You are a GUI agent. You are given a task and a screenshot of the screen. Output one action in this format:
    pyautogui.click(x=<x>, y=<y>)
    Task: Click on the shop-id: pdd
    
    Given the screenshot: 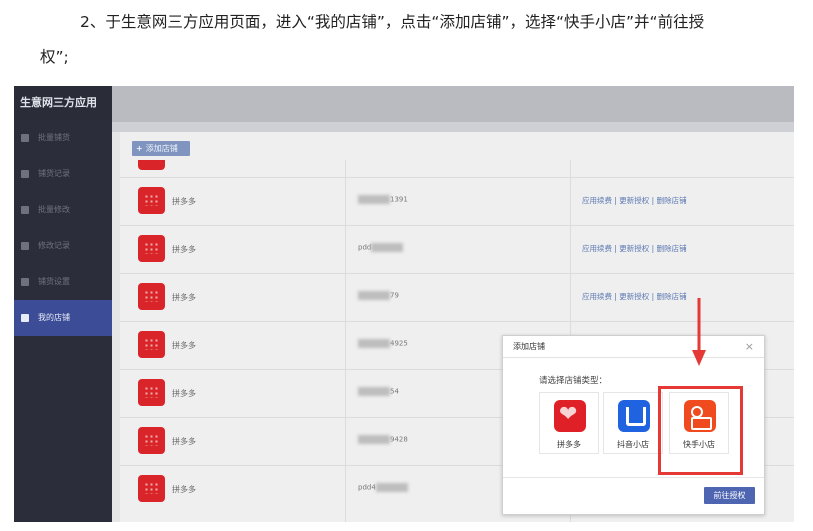 What is the action you would take?
    pyautogui.click(x=381, y=247)
    